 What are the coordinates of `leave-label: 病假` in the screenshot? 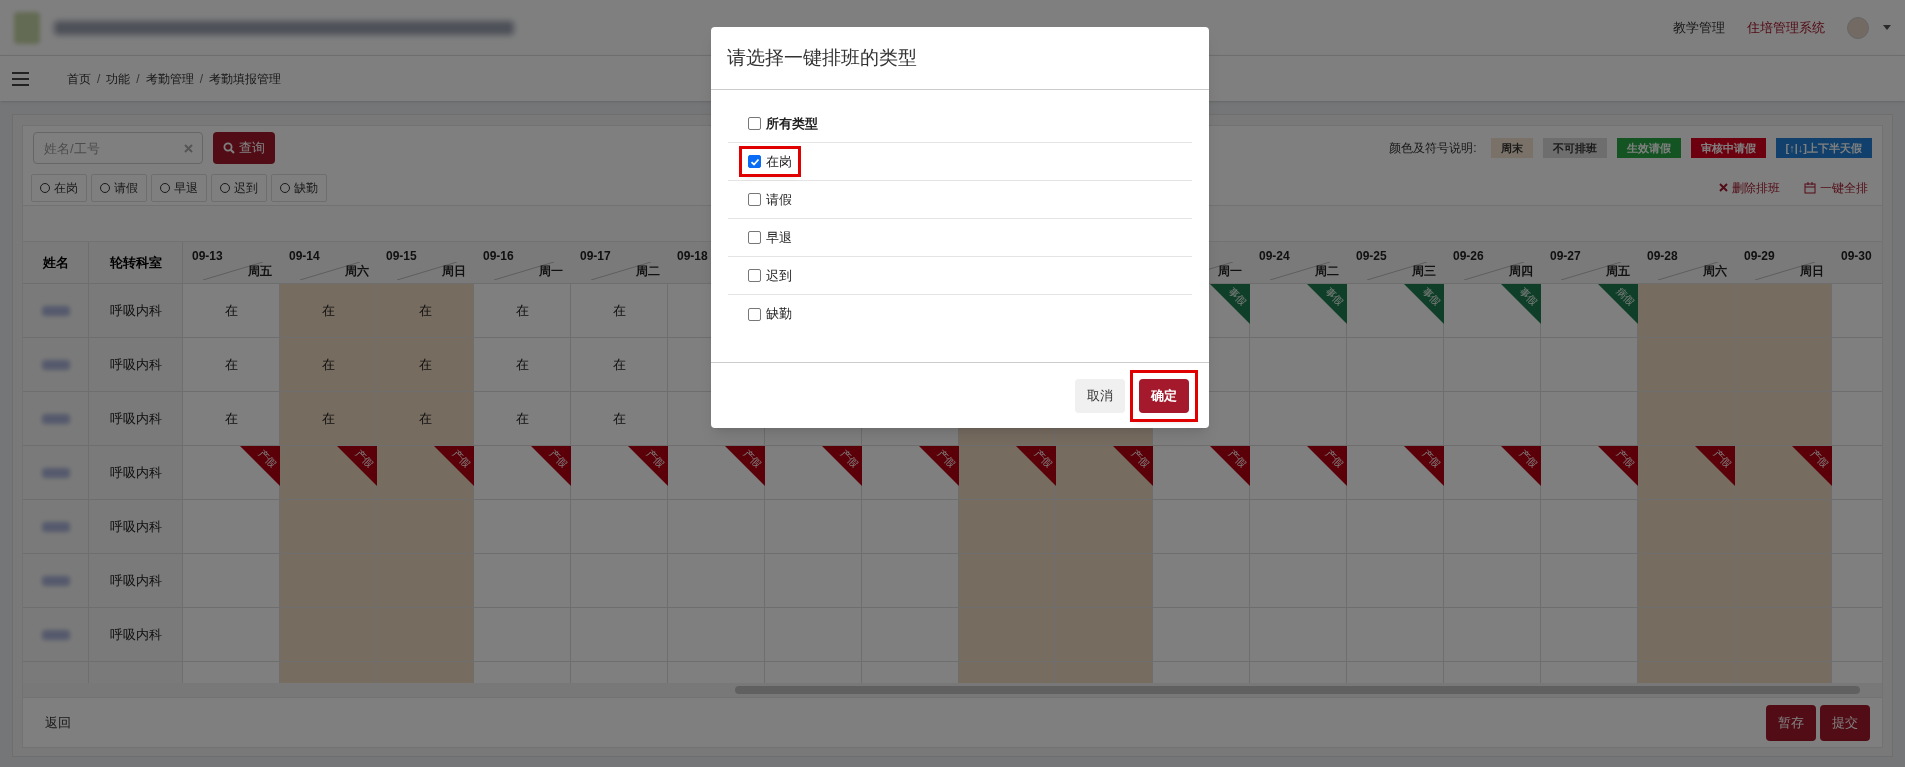 It's located at (1625, 297).